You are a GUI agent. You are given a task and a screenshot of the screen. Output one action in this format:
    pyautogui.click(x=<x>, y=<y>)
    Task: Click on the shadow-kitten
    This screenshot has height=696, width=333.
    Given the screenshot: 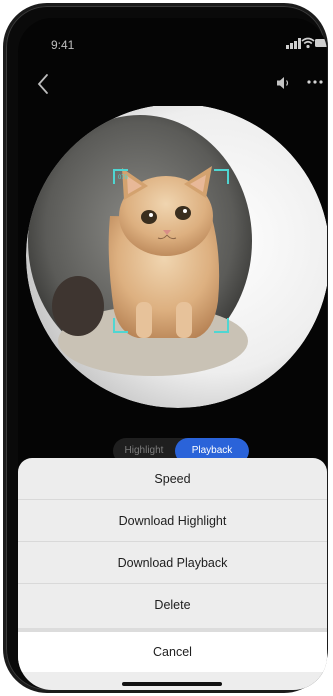 What is the action you would take?
    pyautogui.click(x=78, y=306)
    